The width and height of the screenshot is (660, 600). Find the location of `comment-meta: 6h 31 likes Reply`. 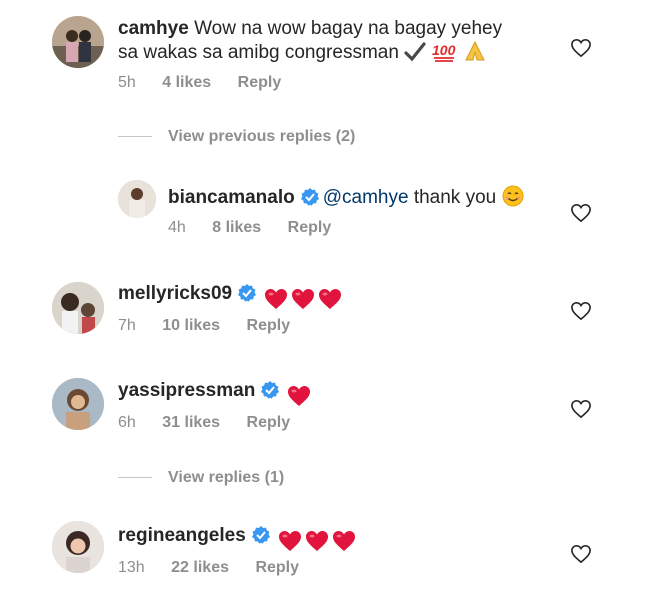

comment-meta: 6h 31 likes Reply is located at coordinates (215, 423).